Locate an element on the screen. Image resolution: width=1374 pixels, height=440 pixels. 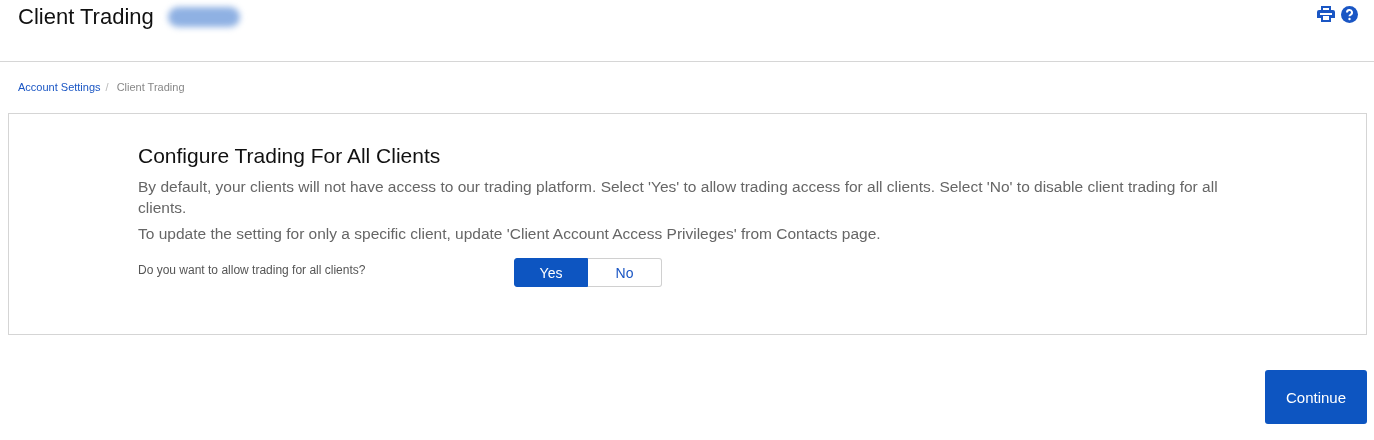
print-icon is located at coordinates (1326, 14).